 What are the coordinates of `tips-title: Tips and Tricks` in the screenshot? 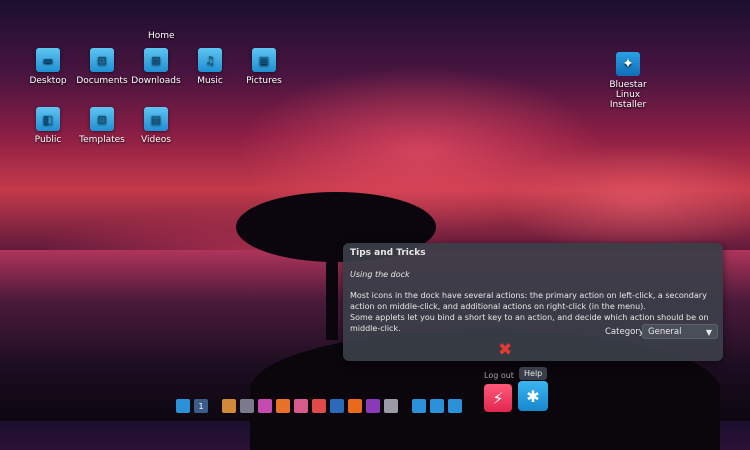 It's located at (388, 253).